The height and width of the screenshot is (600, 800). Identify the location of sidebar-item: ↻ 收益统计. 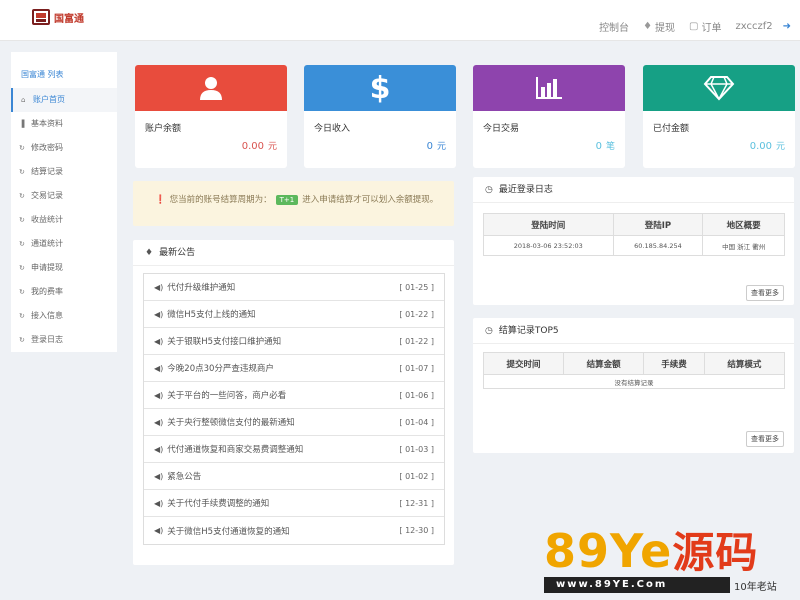
(64, 220).